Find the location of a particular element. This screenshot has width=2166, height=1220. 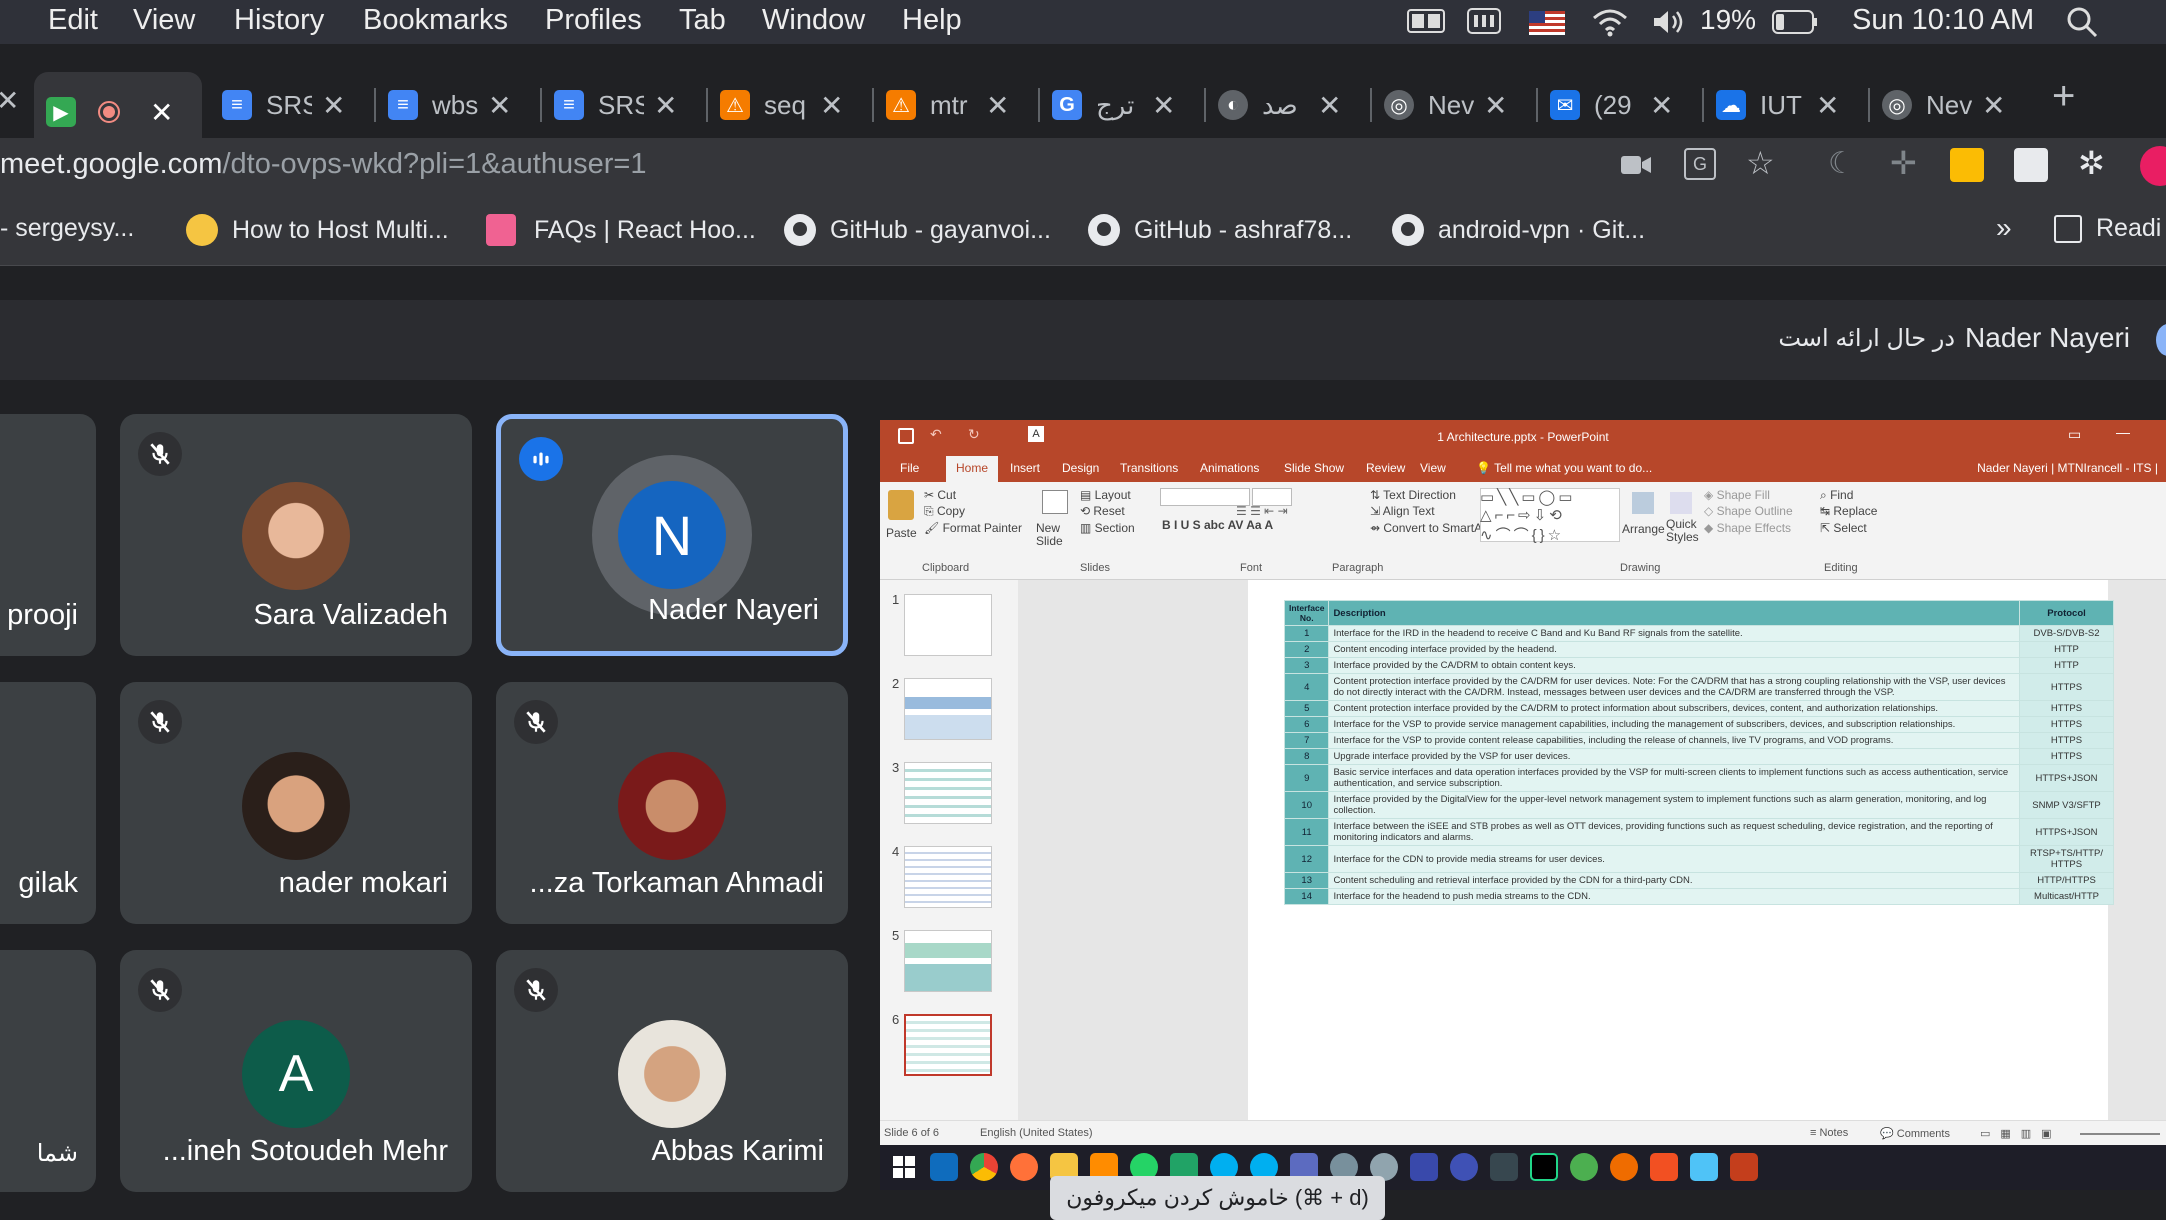

tab-diagram-seq: ⚠ seq ✕ is located at coordinates (791, 105).